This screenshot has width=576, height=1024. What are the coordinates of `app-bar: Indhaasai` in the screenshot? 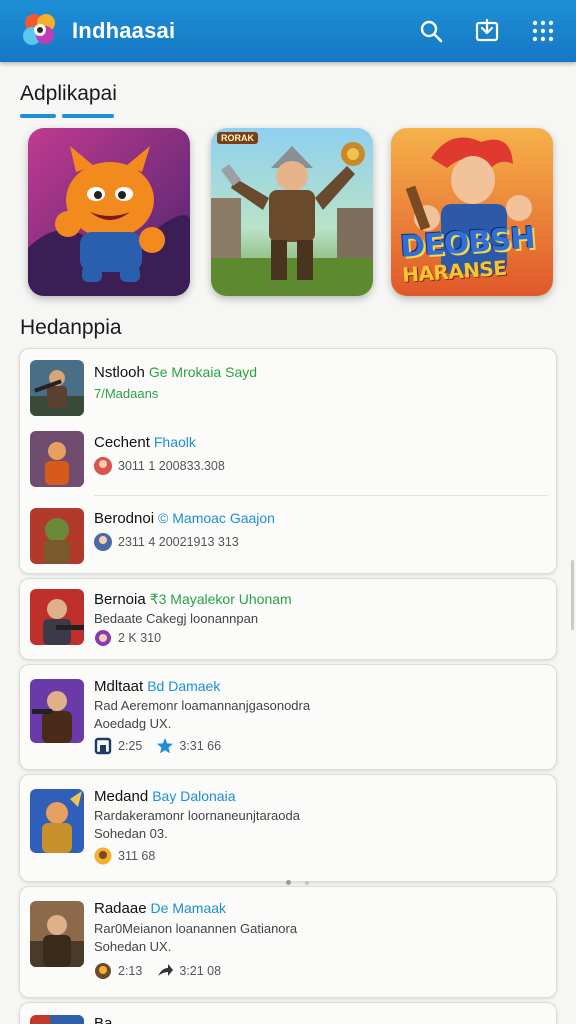 It's located at (288, 31).